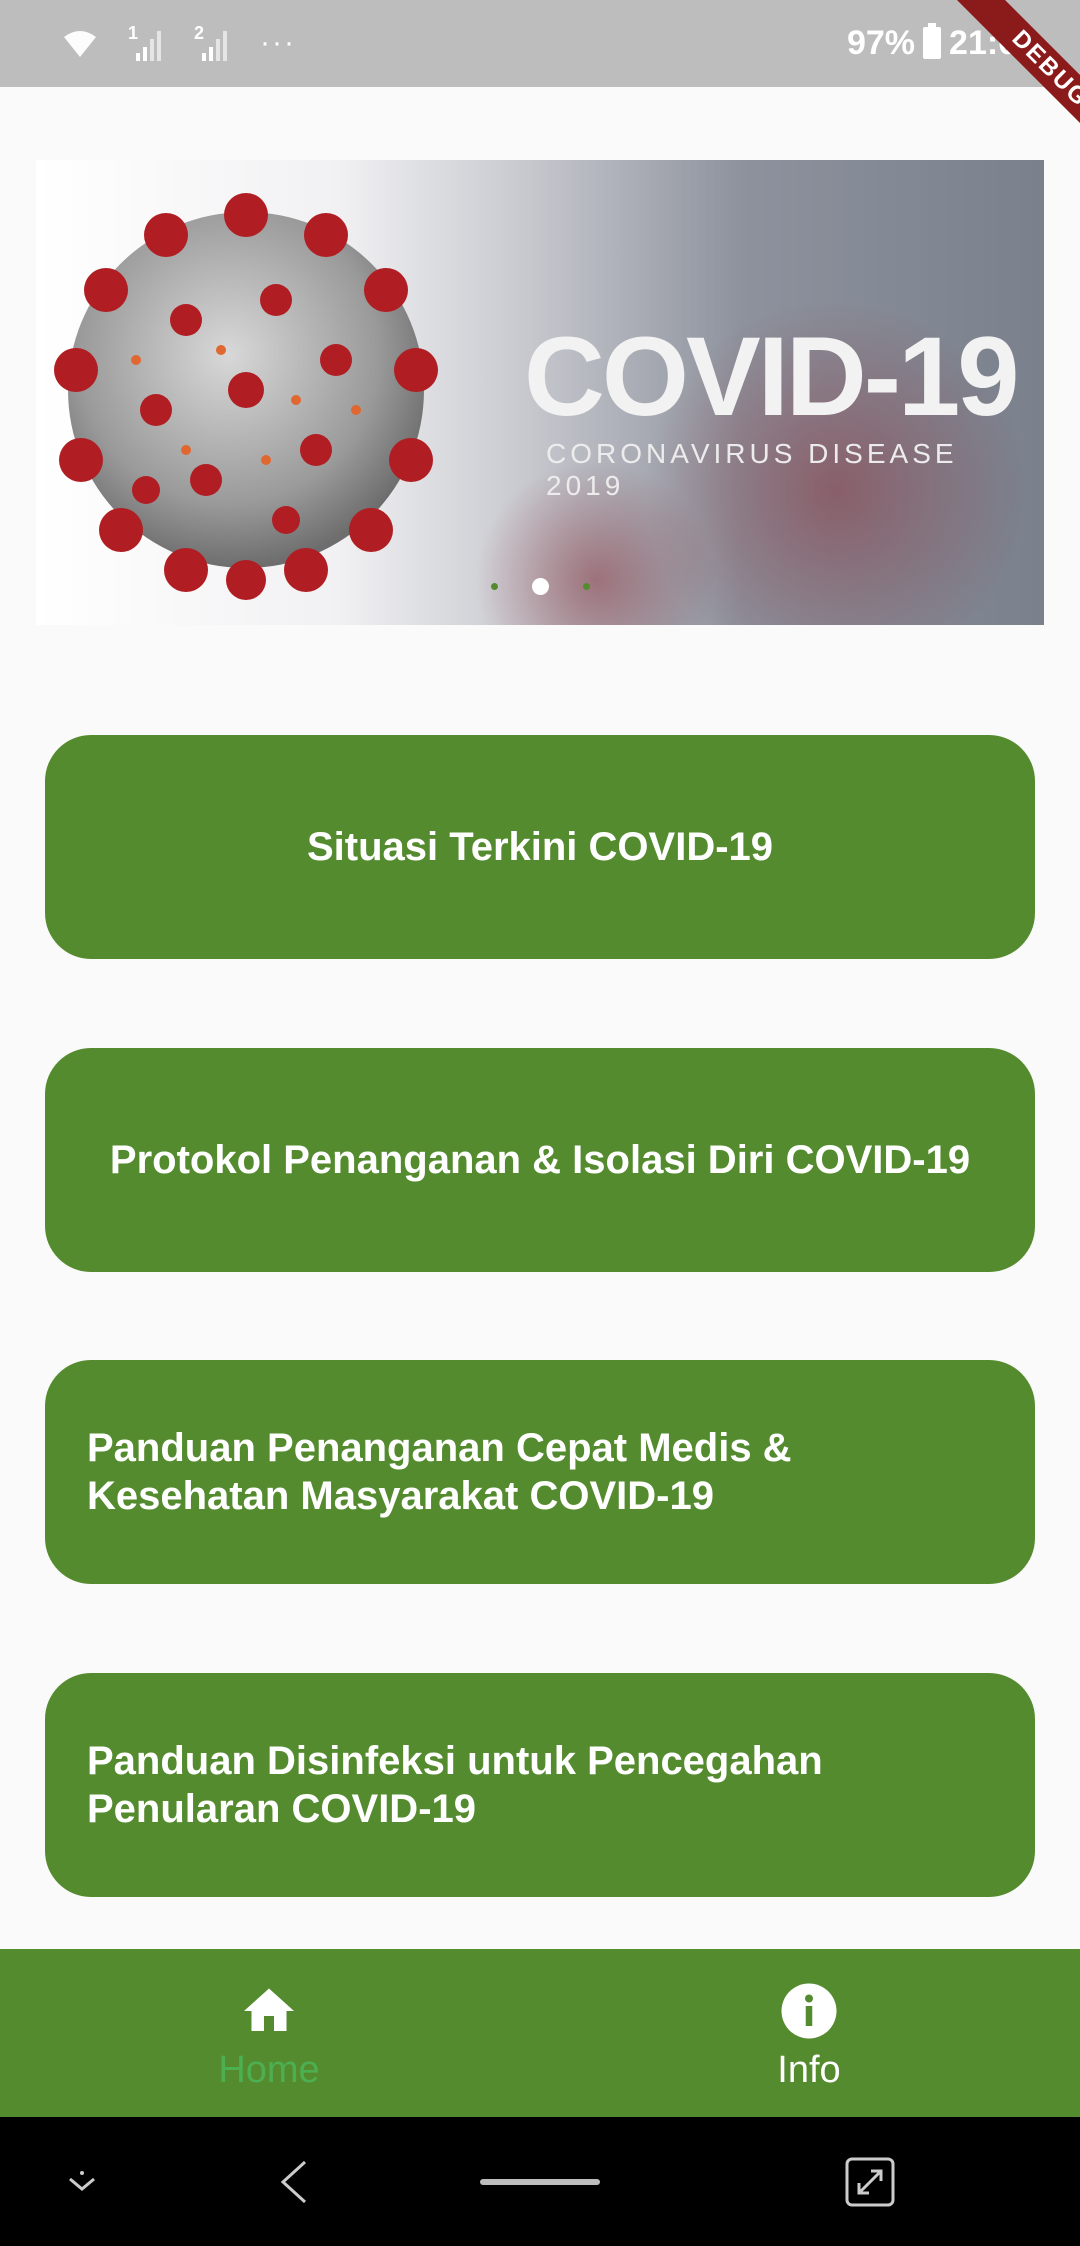 The width and height of the screenshot is (1080, 2246). Describe the element at coordinates (199, 33) in the screenshot. I see `sim2-label: 2` at that location.